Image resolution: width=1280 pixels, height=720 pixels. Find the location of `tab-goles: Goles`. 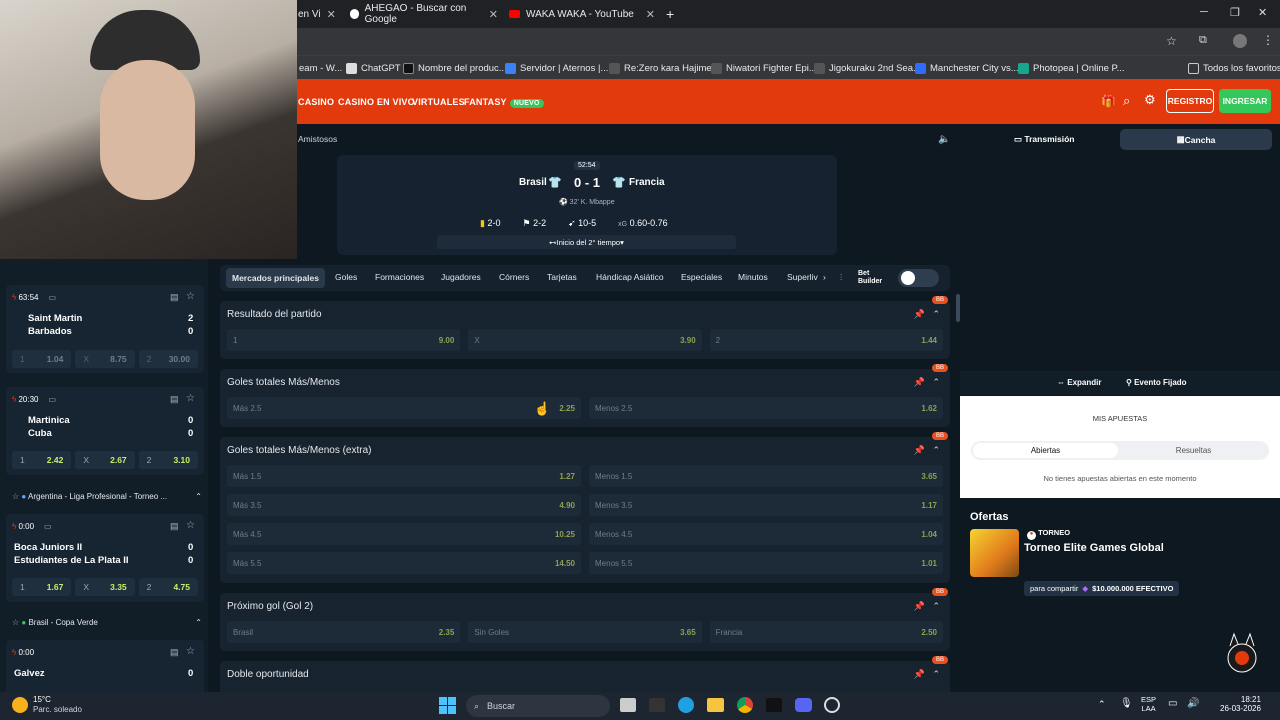

tab-goles: Goles is located at coordinates (346, 277).